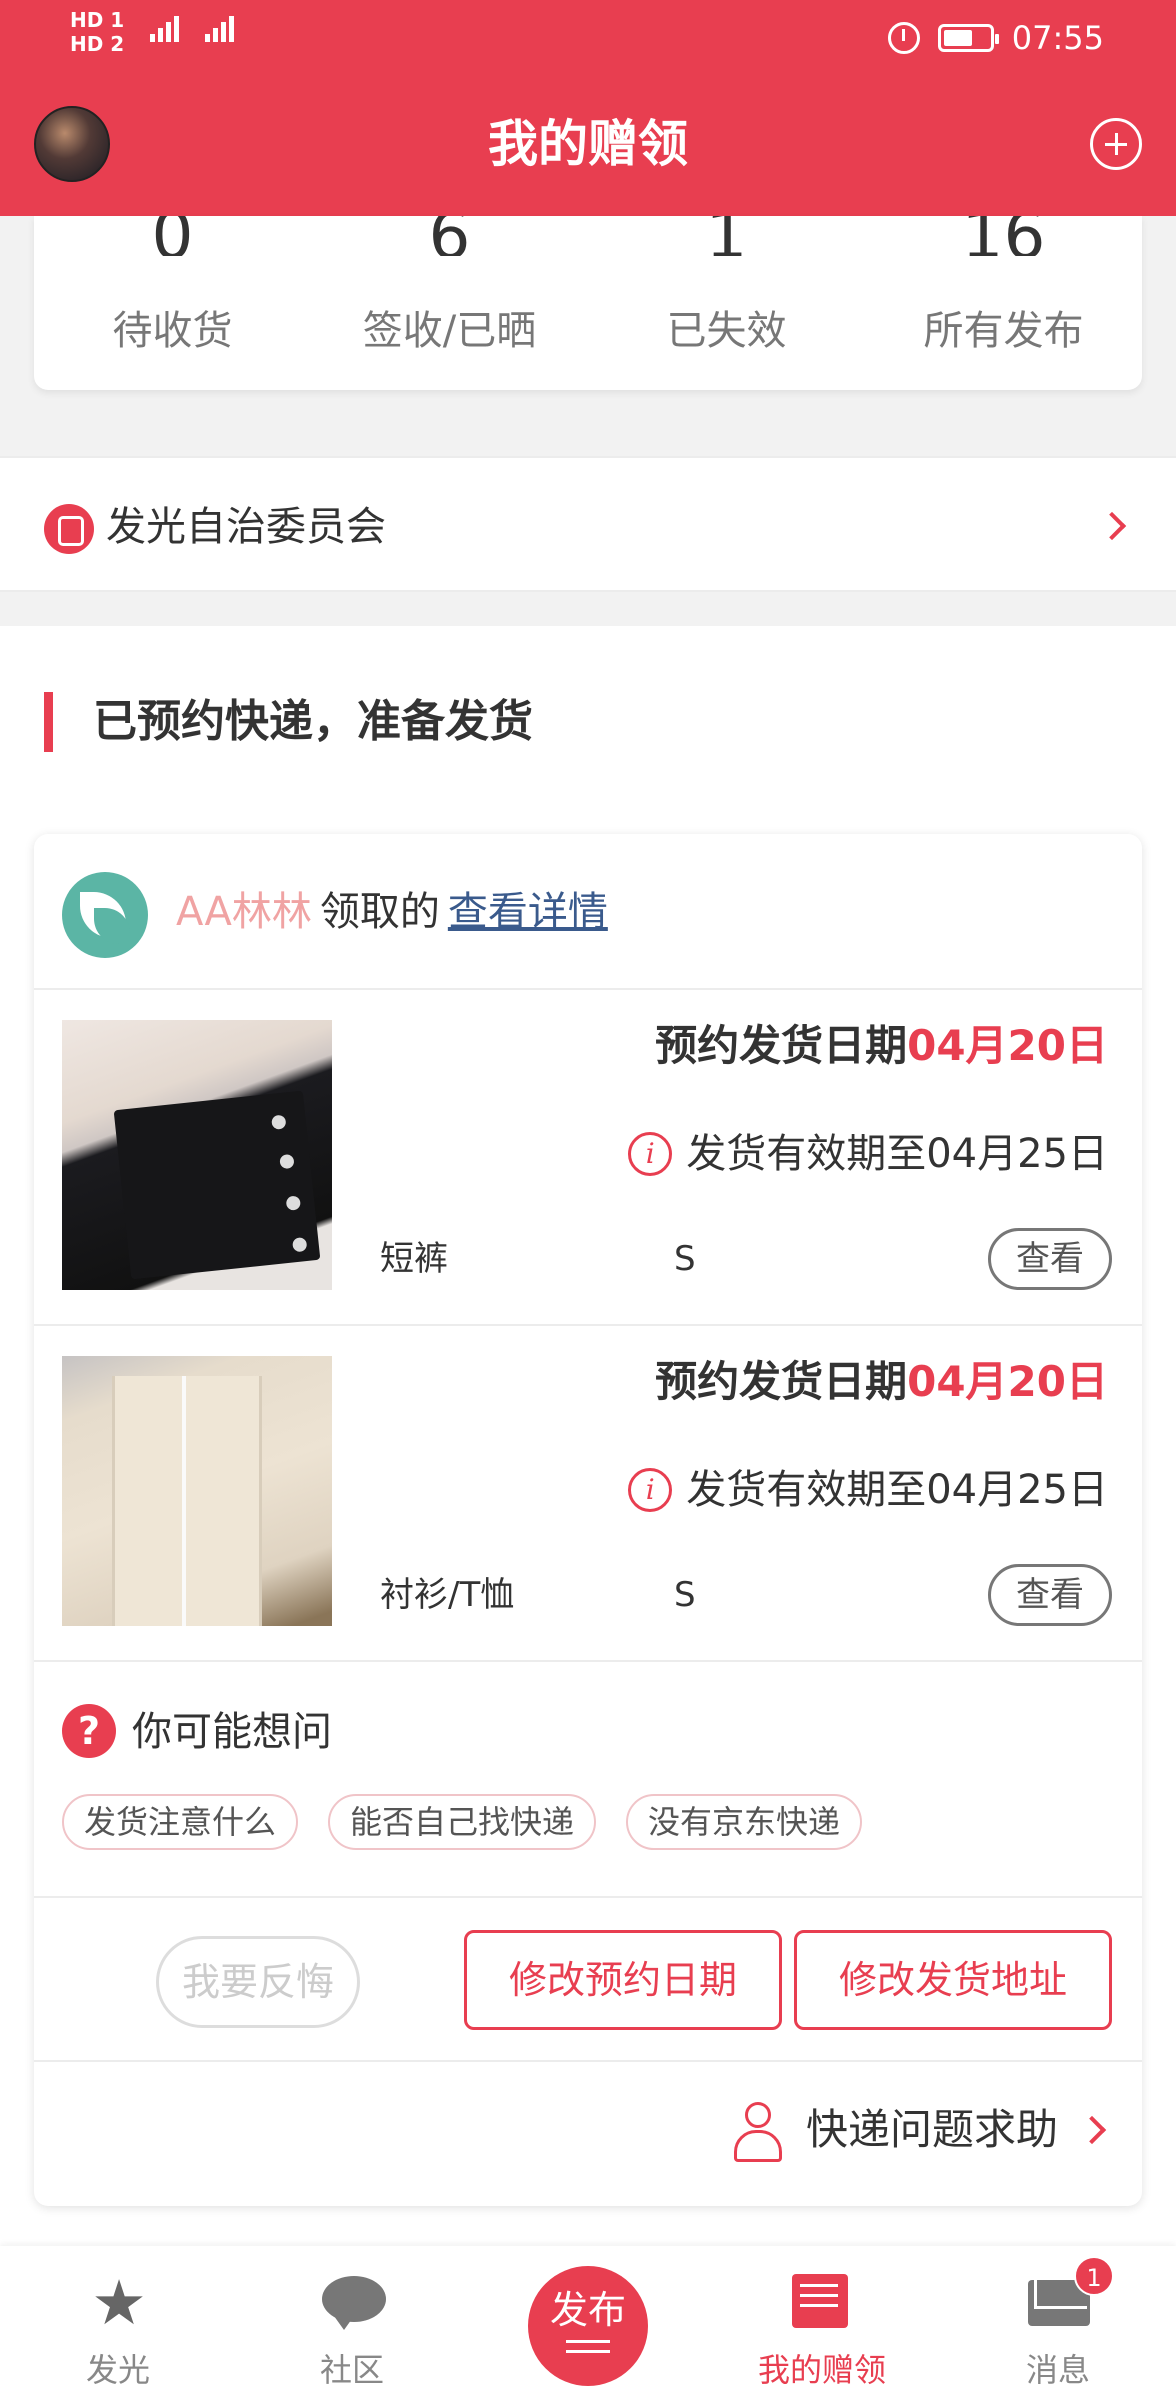 The height and width of the screenshot is (2400, 1176). I want to click on person-icon, so click(757, 2132).